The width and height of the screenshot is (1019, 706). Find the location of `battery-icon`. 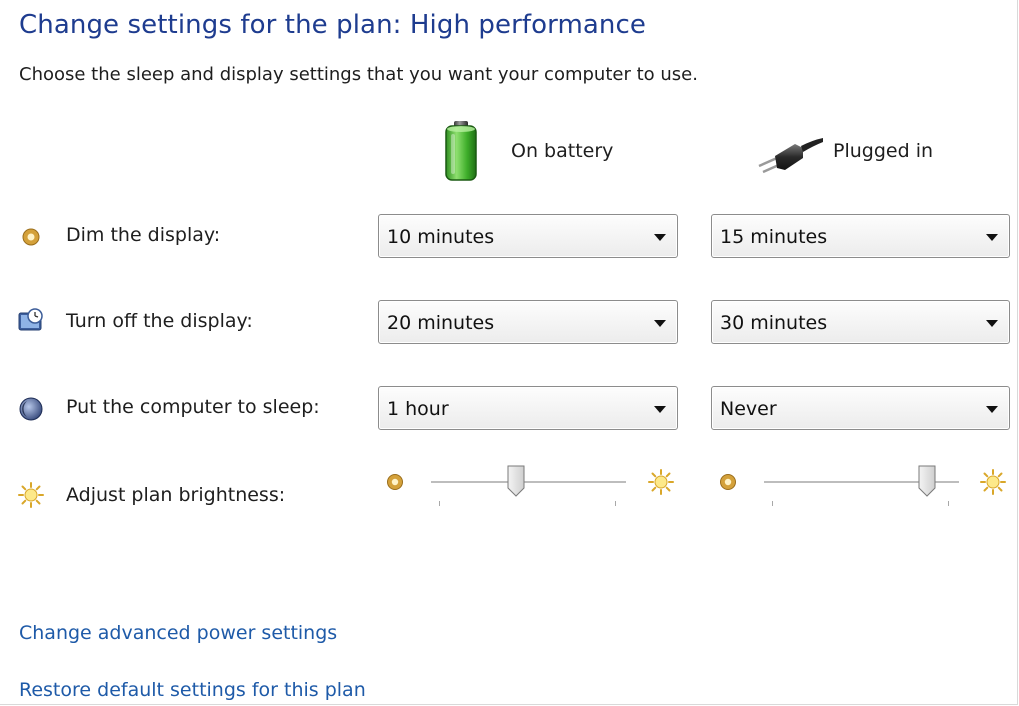

battery-icon is located at coordinates (461, 151).